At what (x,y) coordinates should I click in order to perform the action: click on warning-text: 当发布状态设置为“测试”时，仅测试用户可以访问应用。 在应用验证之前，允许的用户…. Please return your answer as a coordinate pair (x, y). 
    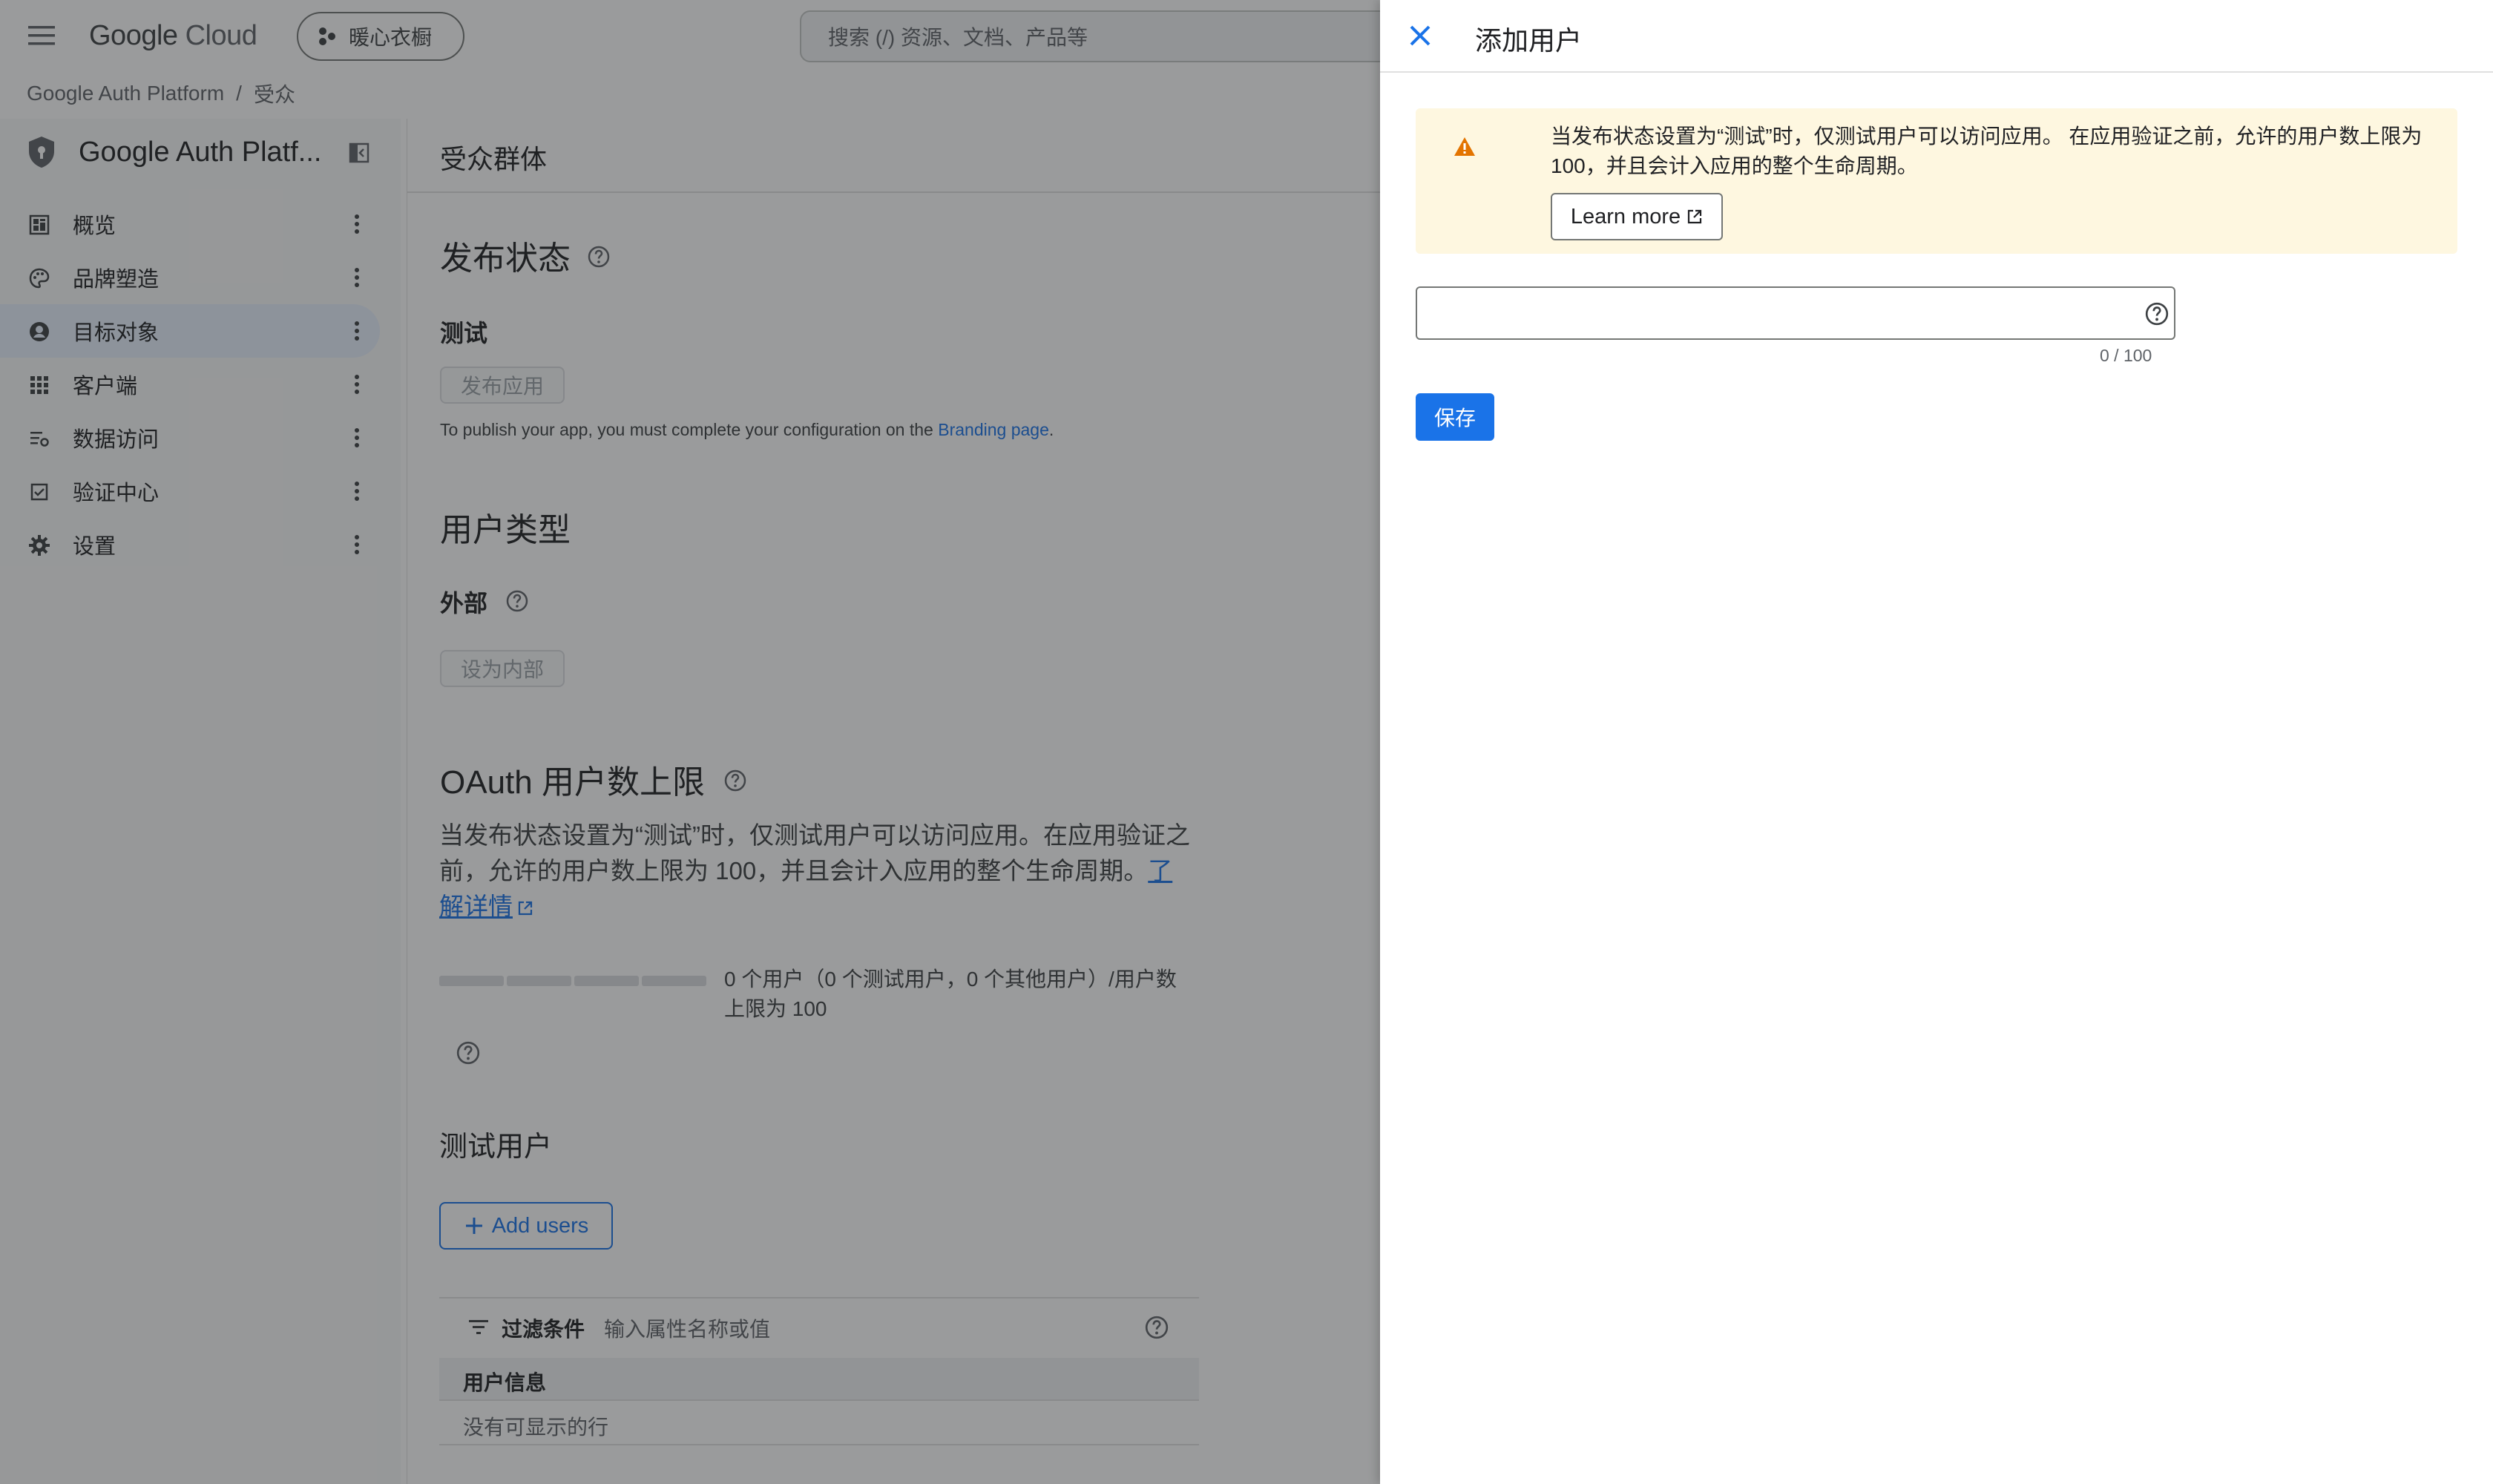
    Looking at the image, I should click on (1987, 151).